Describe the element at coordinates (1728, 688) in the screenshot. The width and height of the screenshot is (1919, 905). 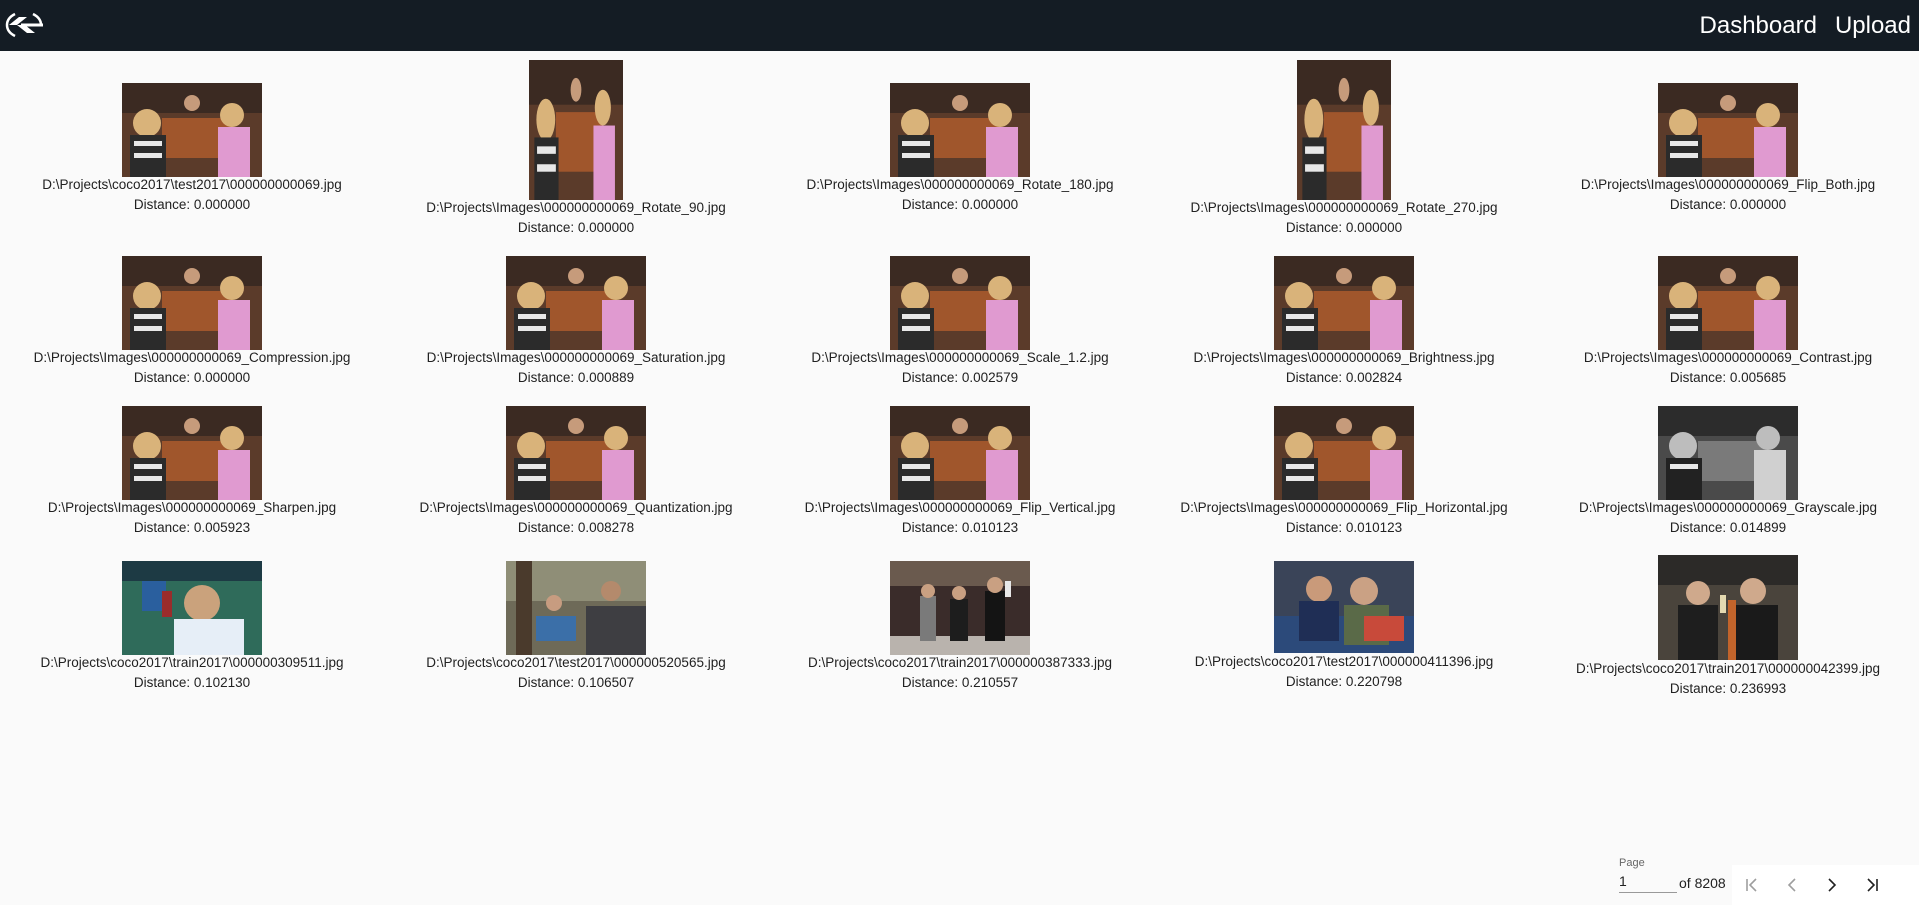
I see `result-distance: Distance: 0.236993` at that location.